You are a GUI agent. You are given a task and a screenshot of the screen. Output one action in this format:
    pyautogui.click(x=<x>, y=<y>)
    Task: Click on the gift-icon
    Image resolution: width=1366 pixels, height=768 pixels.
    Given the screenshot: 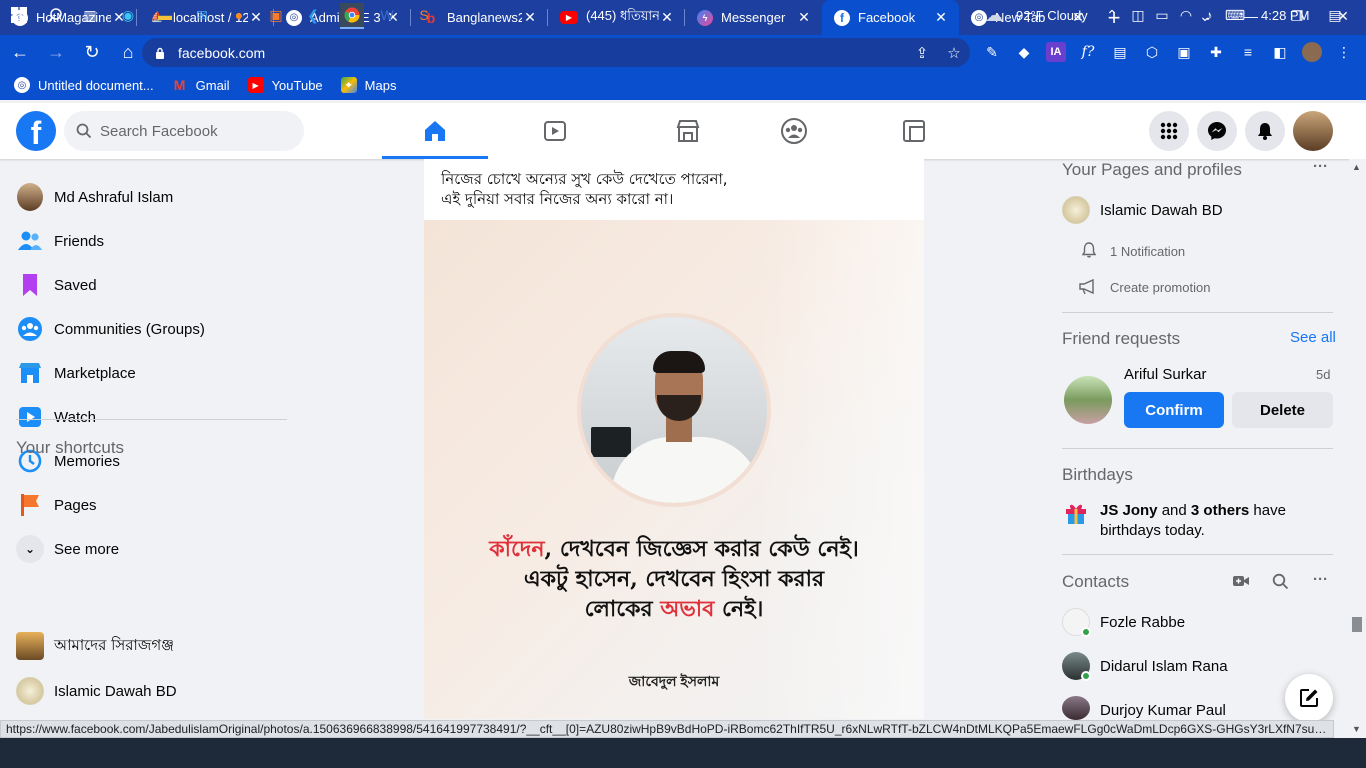 What is the action you would take?
    pyautogui.click(x=1076, y=514)
    